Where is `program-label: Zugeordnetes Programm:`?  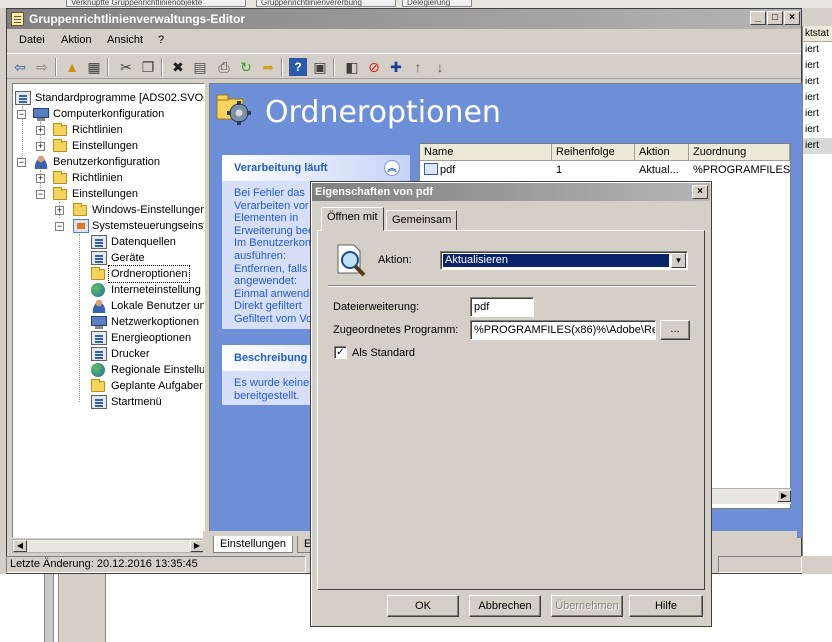 program-label: Zugeordnetes Programm: is located at coordinates (396, 330).